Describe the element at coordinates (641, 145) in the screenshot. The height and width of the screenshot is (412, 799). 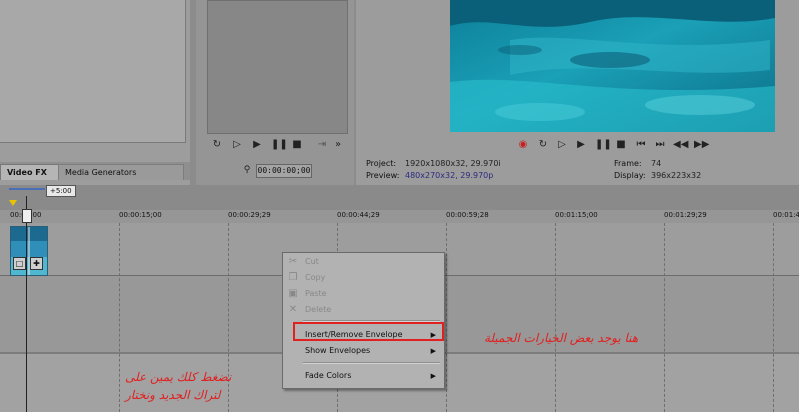
I see `prev-frame-icon: ⏮` at that location.